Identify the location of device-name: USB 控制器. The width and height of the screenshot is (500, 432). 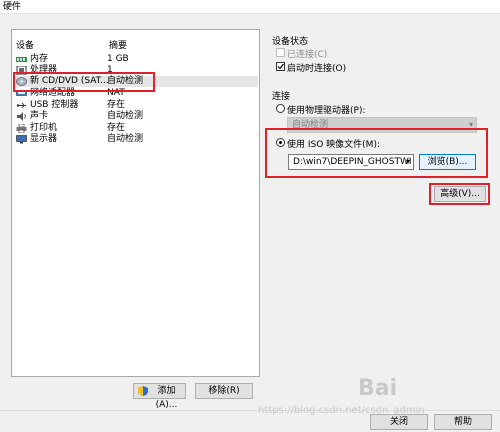
(54, 105).